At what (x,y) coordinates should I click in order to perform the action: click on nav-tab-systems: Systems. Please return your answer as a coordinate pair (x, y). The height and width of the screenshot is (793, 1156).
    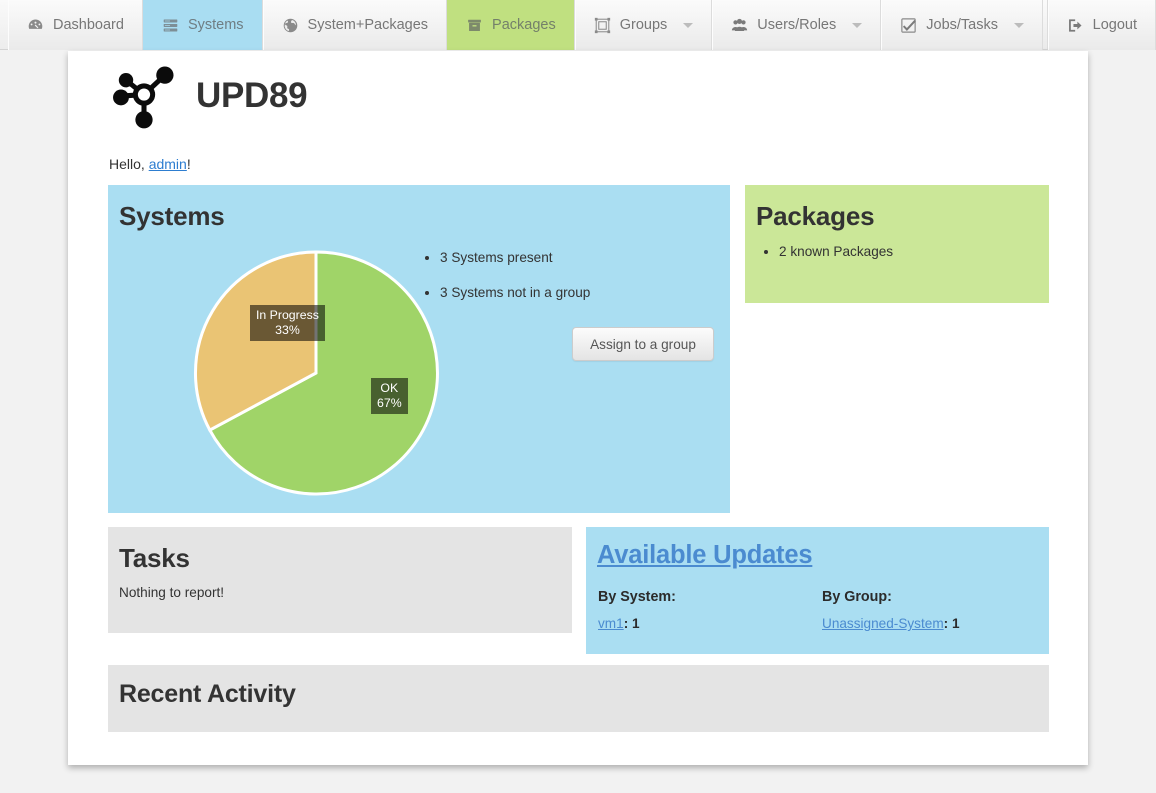
    Looking at the image, I should click on (202, 25).